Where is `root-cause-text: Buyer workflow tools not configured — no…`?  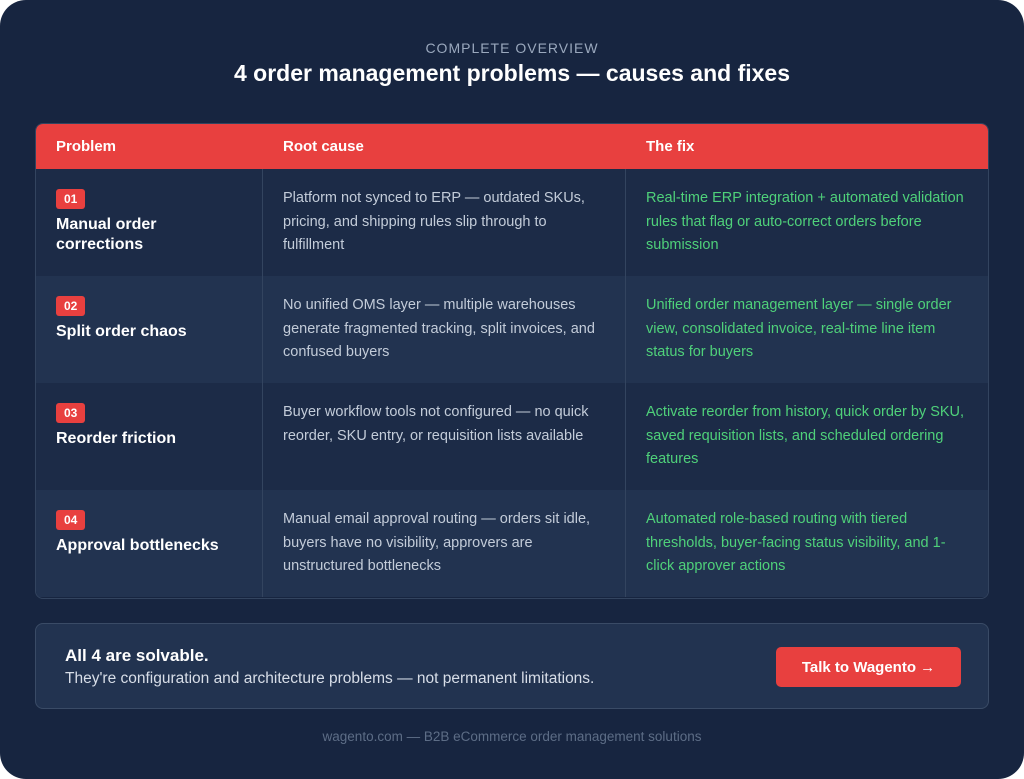 root-cause-text: Buyer workflow tools not configured — no… is located at coordinates (436, 424).